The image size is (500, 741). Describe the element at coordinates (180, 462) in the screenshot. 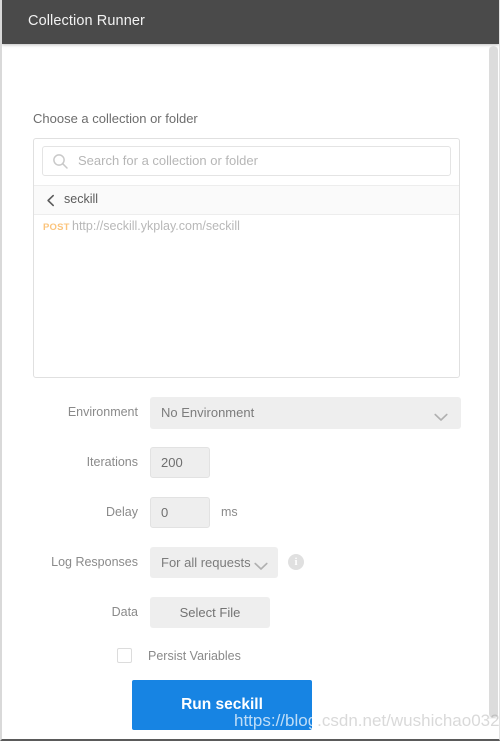

I see `iterations-input` at that location.